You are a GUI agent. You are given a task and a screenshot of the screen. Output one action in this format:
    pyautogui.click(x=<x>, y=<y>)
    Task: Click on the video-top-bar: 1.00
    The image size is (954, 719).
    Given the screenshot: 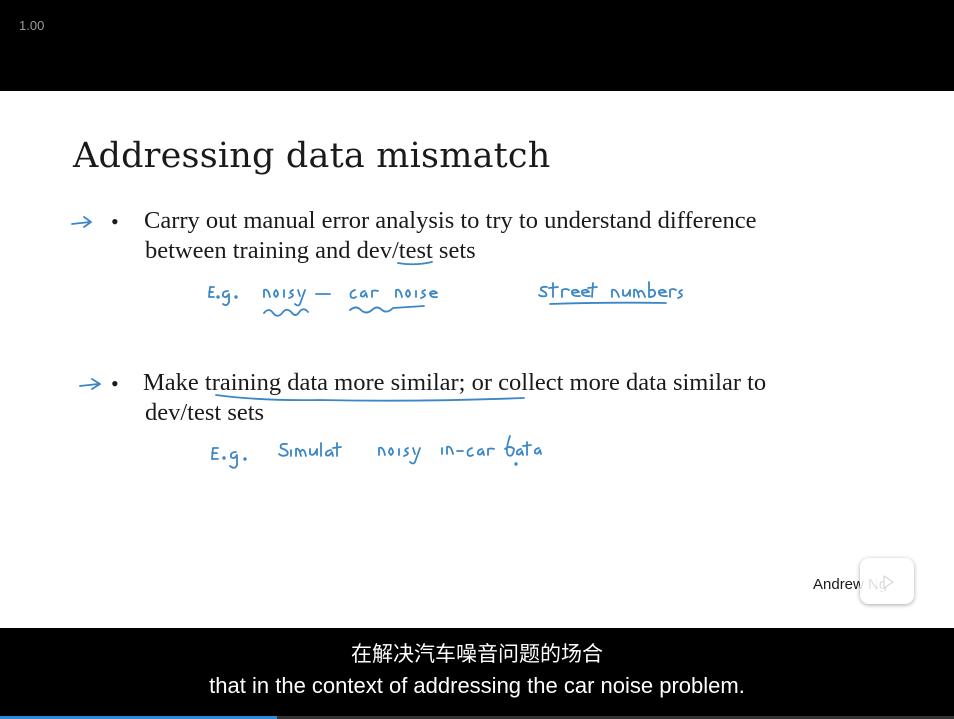 What is the action you would take?
    pyautogui.click(x=477, y=45)
    